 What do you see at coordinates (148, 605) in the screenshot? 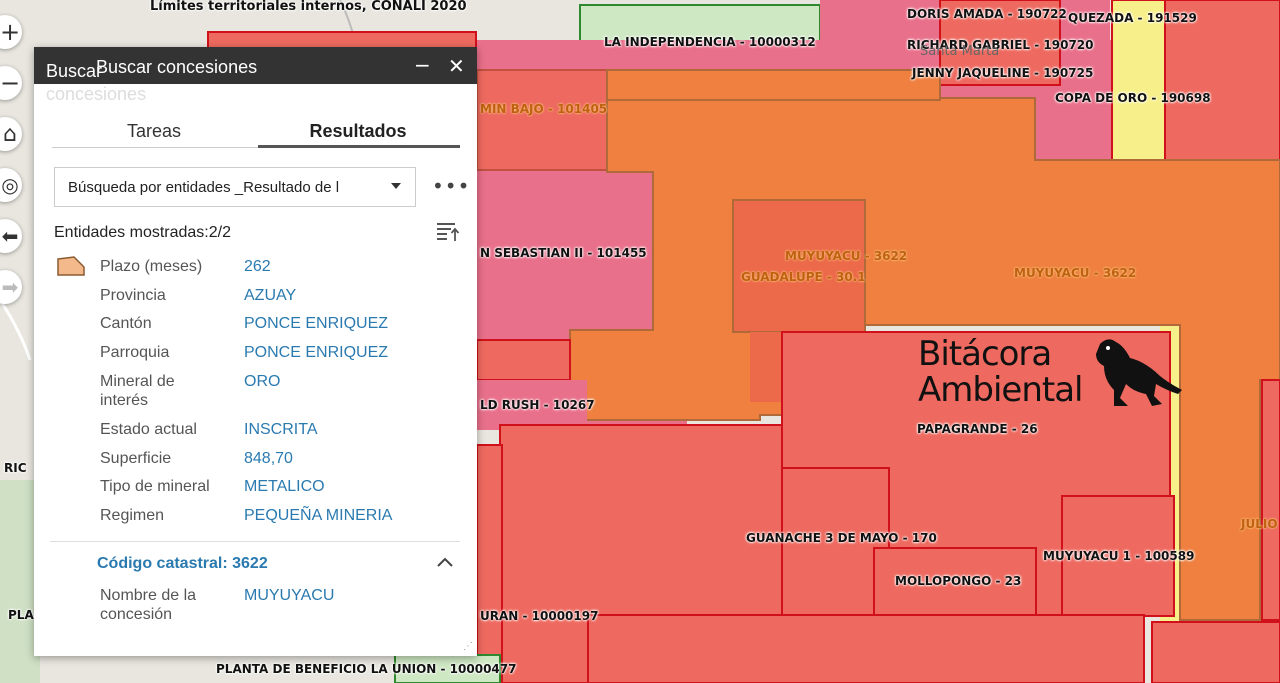
I see `attr-label: Nombre de la concesión` at bounding box center [148, 605].